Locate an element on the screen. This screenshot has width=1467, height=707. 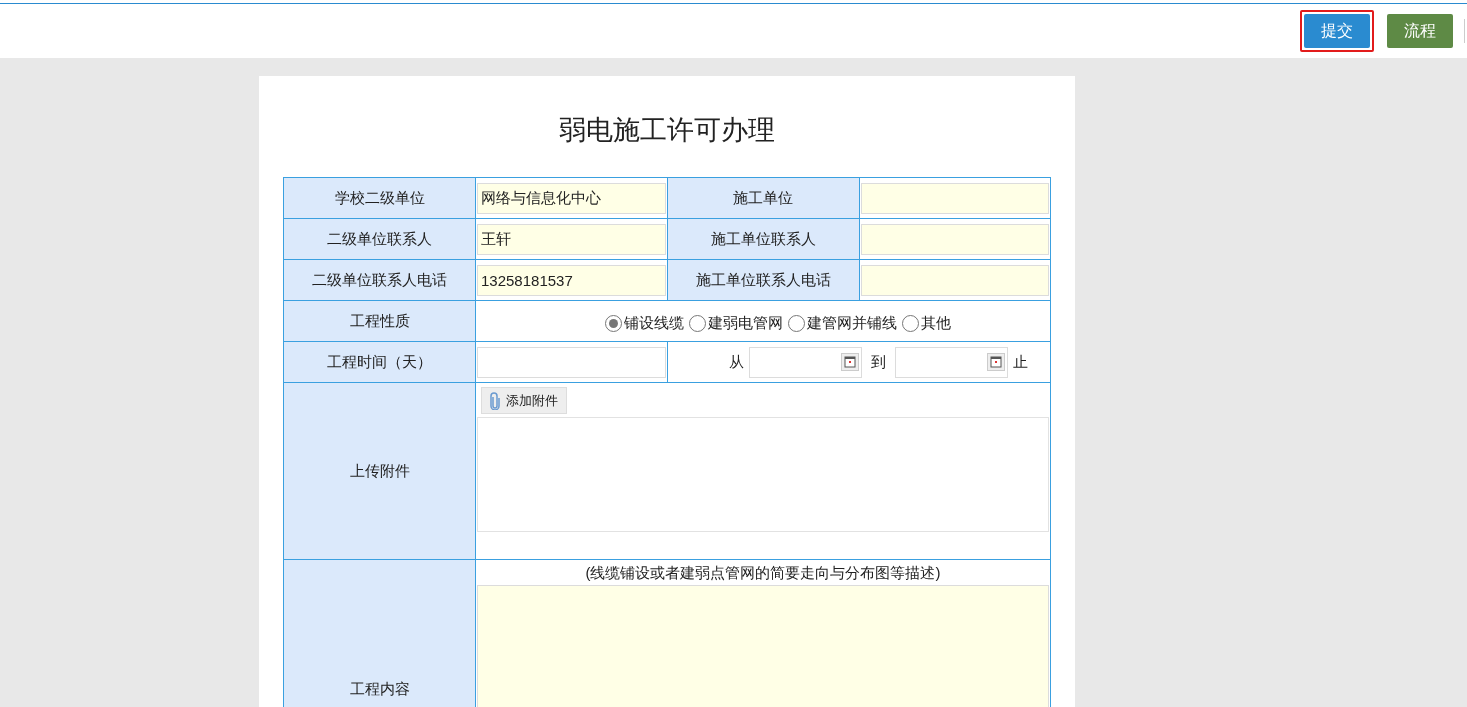
field-label: 施工单位 is located at coordinates (763, 197).